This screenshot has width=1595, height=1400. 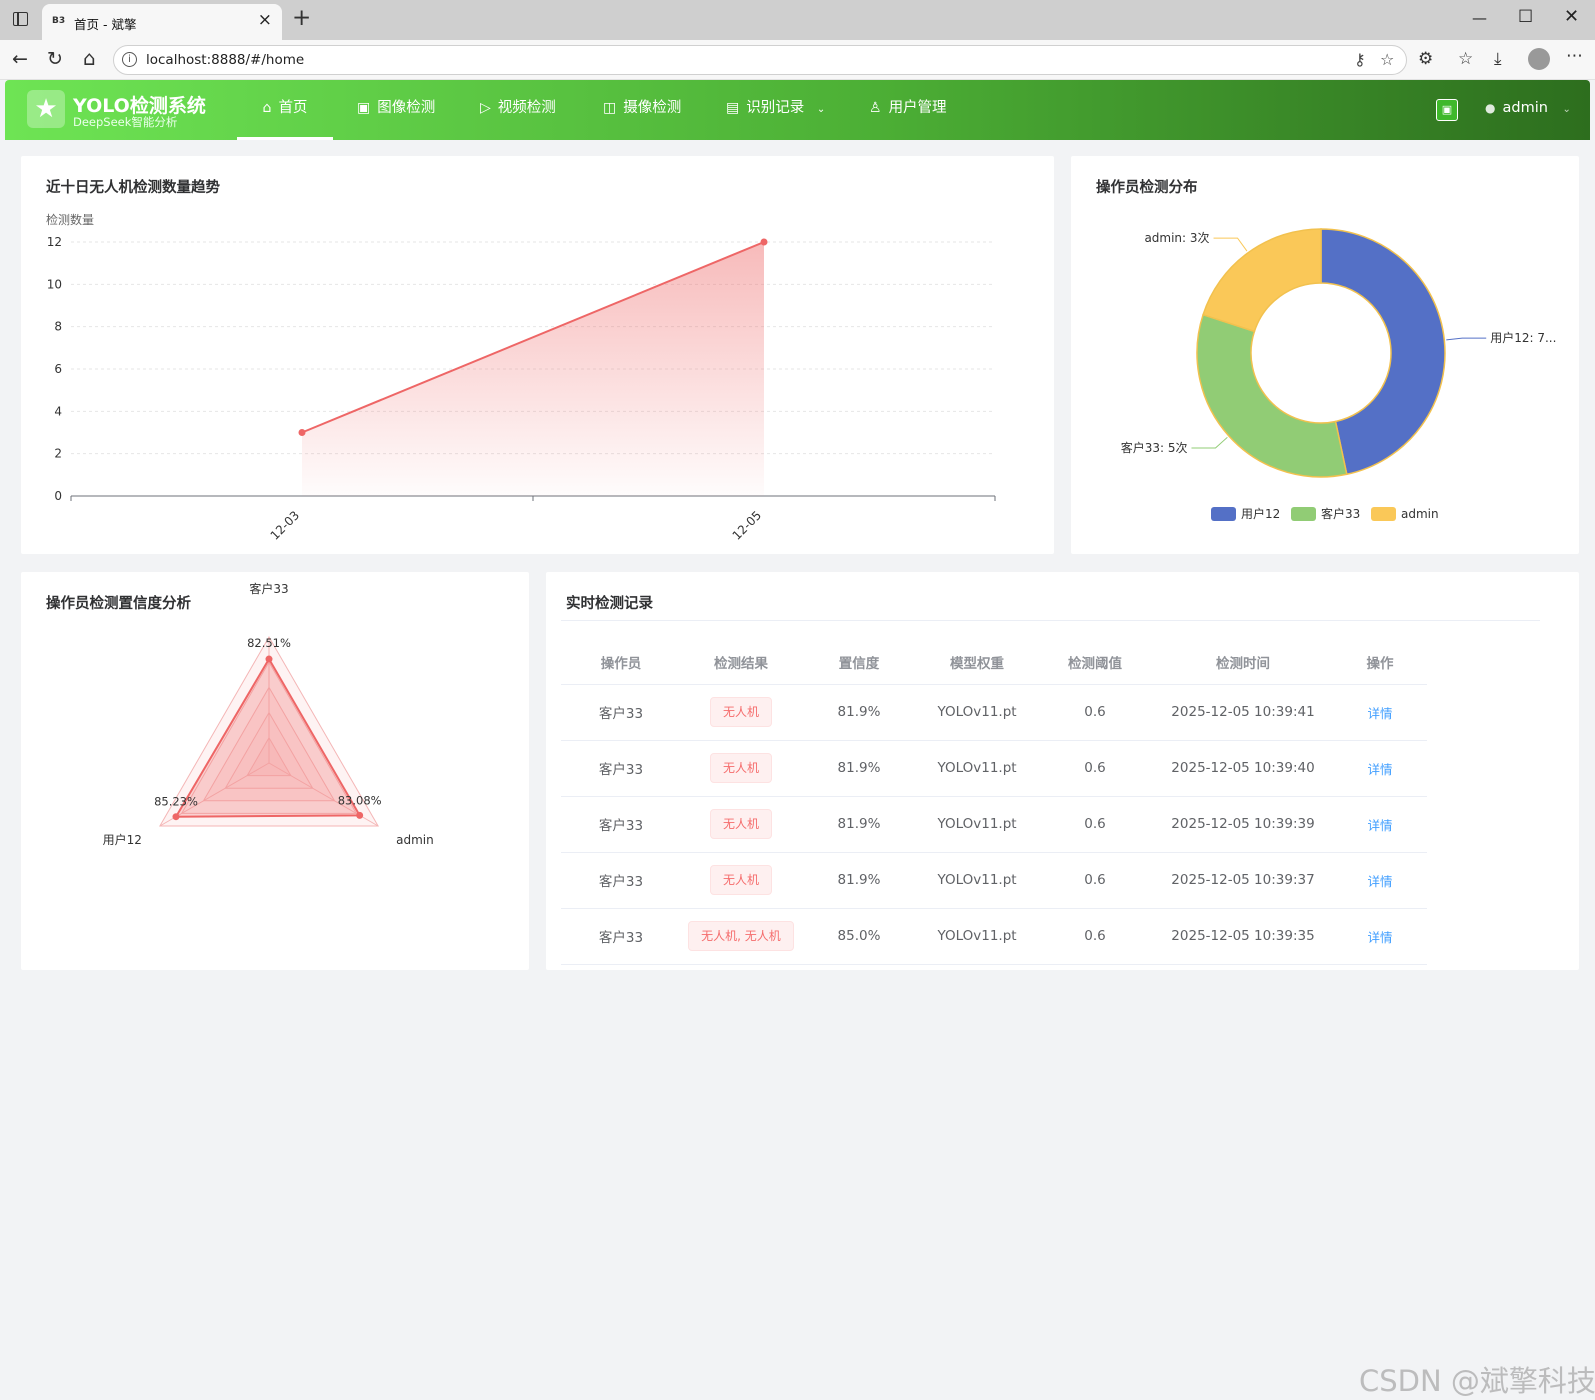 What do you see at coordinates (859, 936) in the screenshot?
I see `confidence-cell: 85.0%` at bounding box center [859, 936].